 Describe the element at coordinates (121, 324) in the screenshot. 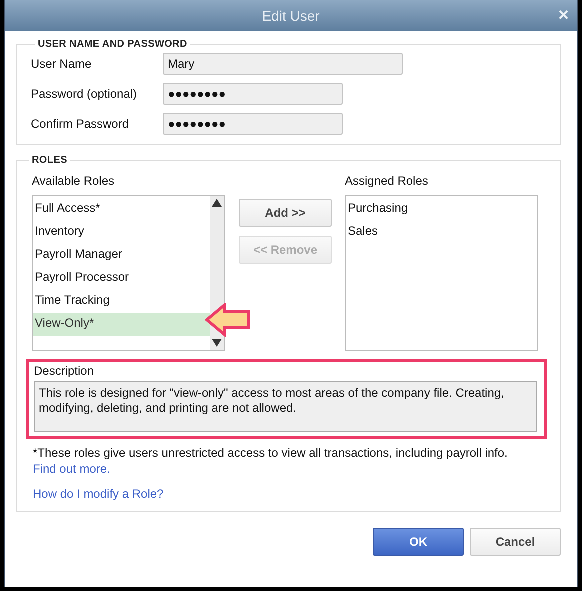

I see `role-item: View-Only*` at that location.